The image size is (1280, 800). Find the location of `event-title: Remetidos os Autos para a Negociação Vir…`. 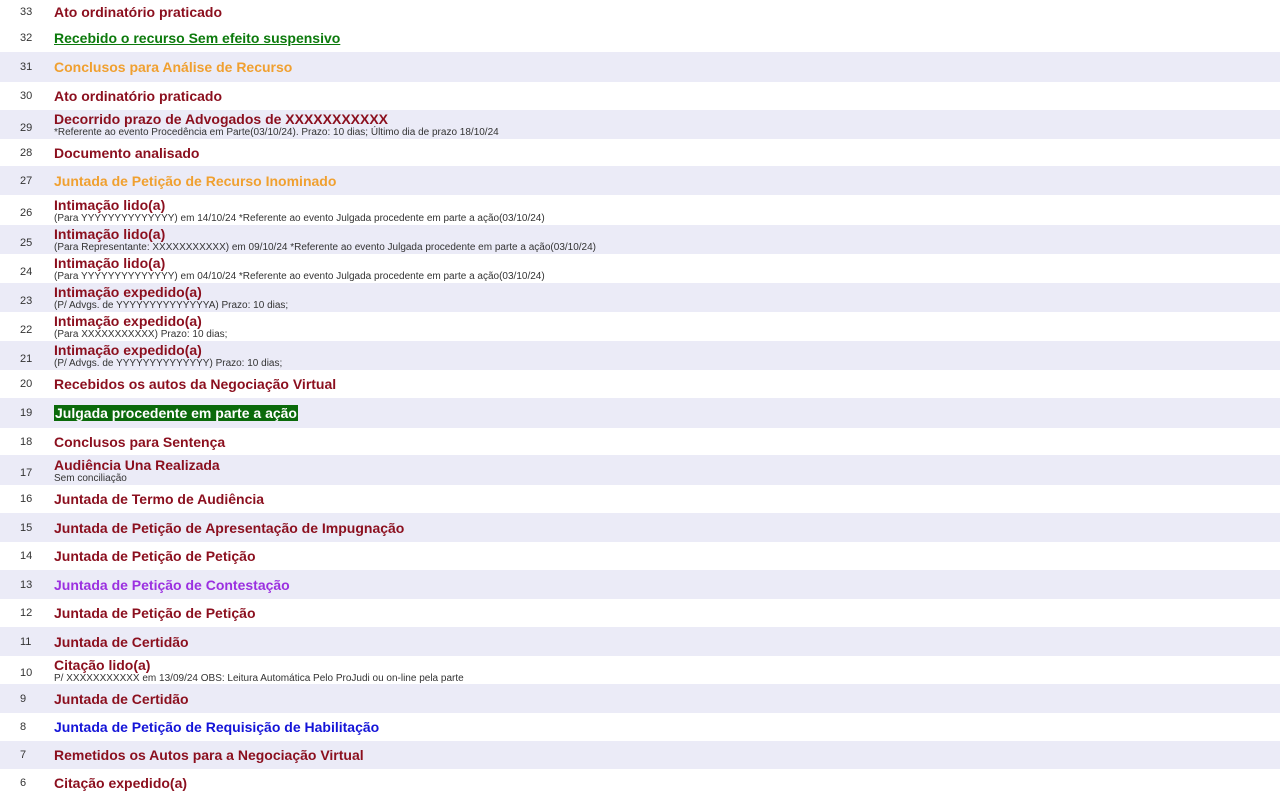

event-title: Remetidos os Autos para a Negociação Vir… is located at coordinates (209, 755).